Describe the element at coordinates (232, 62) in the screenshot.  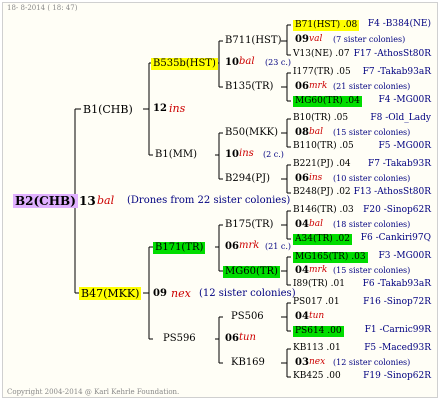
I see `l2-gen-0: 10` at that location.